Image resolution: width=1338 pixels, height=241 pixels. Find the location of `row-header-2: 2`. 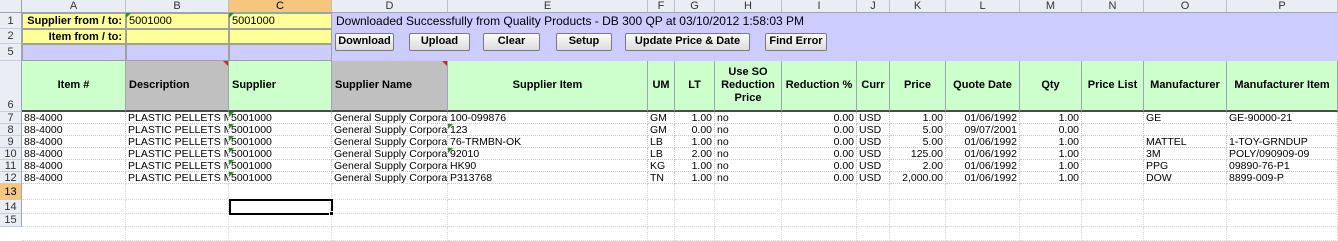

row-header-2: 2 is located at coordinates (11, 36).